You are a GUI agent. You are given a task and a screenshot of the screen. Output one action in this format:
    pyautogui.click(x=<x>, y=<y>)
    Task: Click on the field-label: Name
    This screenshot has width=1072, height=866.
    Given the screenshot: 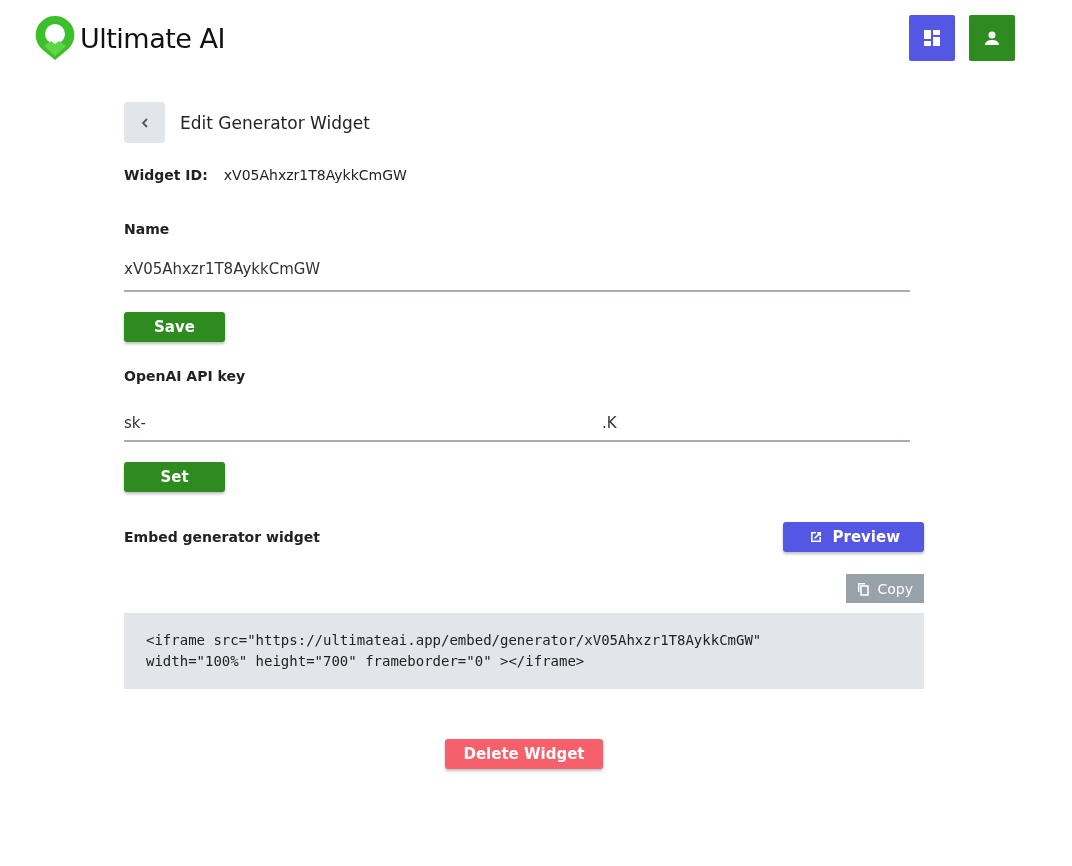 What is the action you would take?
    pyautogui.click(x=147, y=229)
    